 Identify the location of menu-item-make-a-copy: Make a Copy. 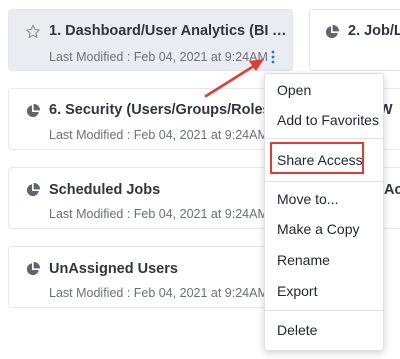
(318, 229).